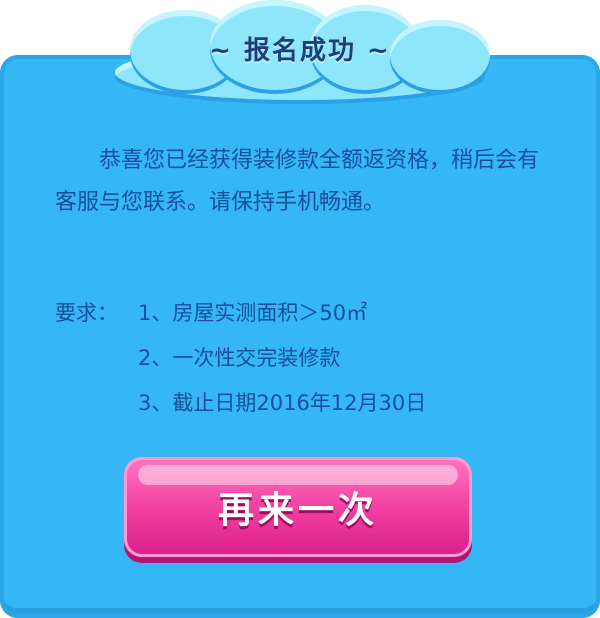 The height and width of the screenshot is (618, 600). What do you see at coordinates (86, 313) in the screenshot?
I see `requirements-label: 要求：` at bounding box center [86, 313].